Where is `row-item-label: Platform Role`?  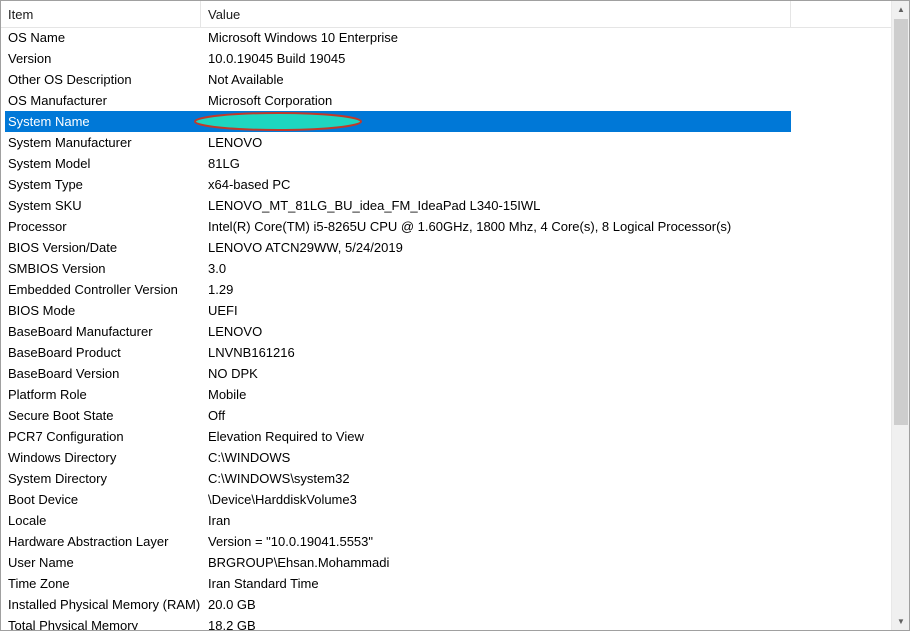 row-item-label: Platform Role is located at coordinates (47, 394).